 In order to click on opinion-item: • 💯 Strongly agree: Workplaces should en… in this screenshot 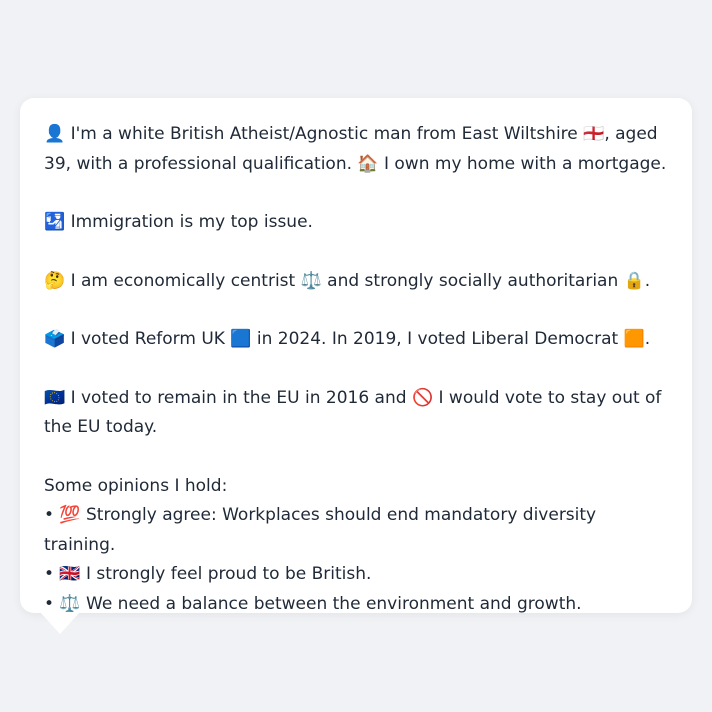, I will do `click(320, 530)`.